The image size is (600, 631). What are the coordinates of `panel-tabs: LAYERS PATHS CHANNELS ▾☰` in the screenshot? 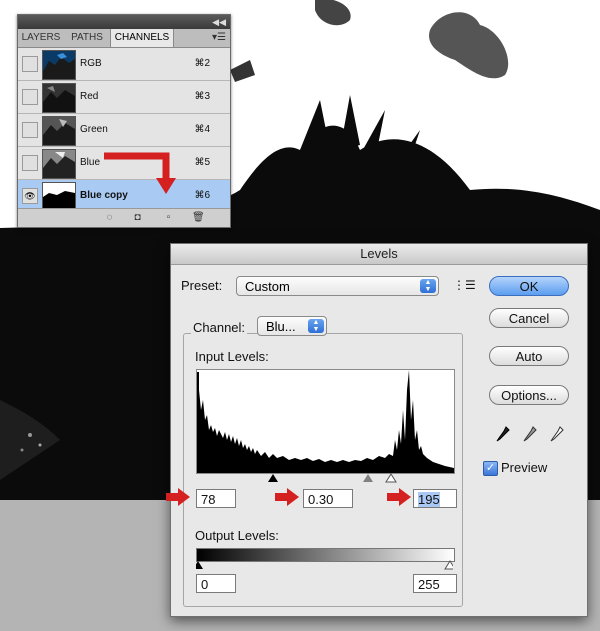 It's located at (124, 38).